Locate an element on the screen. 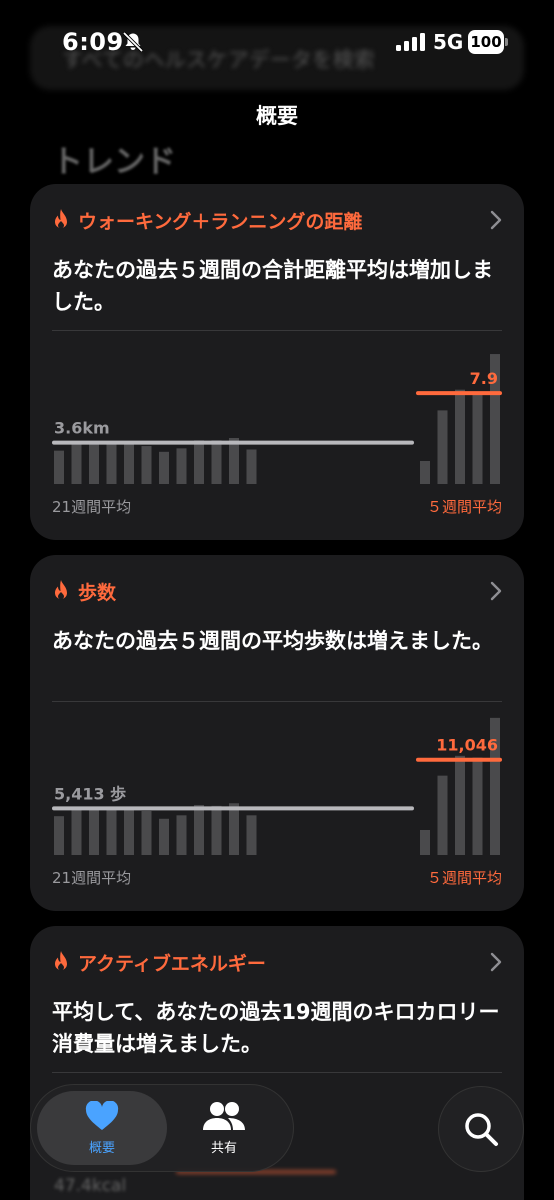 This screenshot has height=1200, width=554. trend-chart: 3.6km 7.9 is located at coordinates (277, 419).